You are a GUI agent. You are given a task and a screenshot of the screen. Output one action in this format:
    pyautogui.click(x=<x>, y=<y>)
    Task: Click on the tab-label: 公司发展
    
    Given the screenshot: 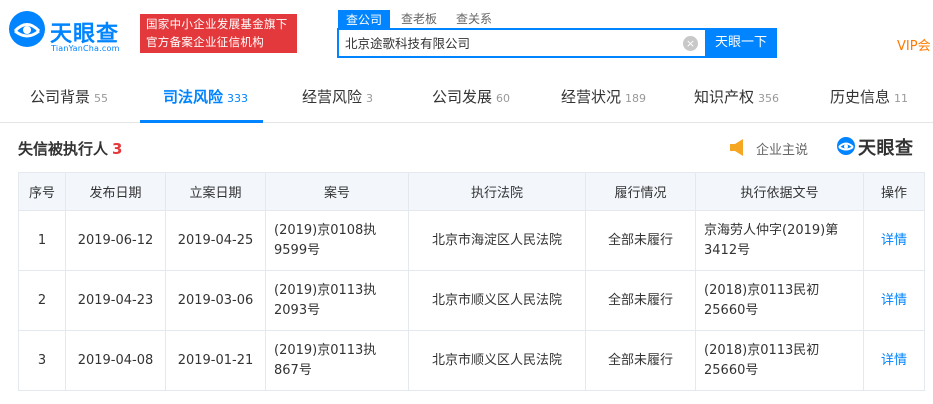 What is the action you would take?
    pyautogui.click(x=462, y=97)
    